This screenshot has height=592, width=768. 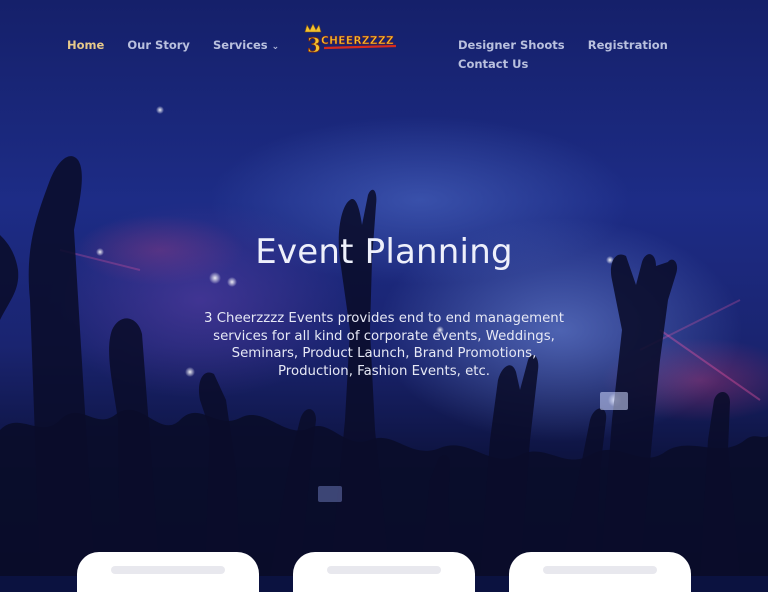 What do you see at coordinates (240, 45) in the screenshot?
I see `nav-services-label: Services` at bounding box center [240, 45].